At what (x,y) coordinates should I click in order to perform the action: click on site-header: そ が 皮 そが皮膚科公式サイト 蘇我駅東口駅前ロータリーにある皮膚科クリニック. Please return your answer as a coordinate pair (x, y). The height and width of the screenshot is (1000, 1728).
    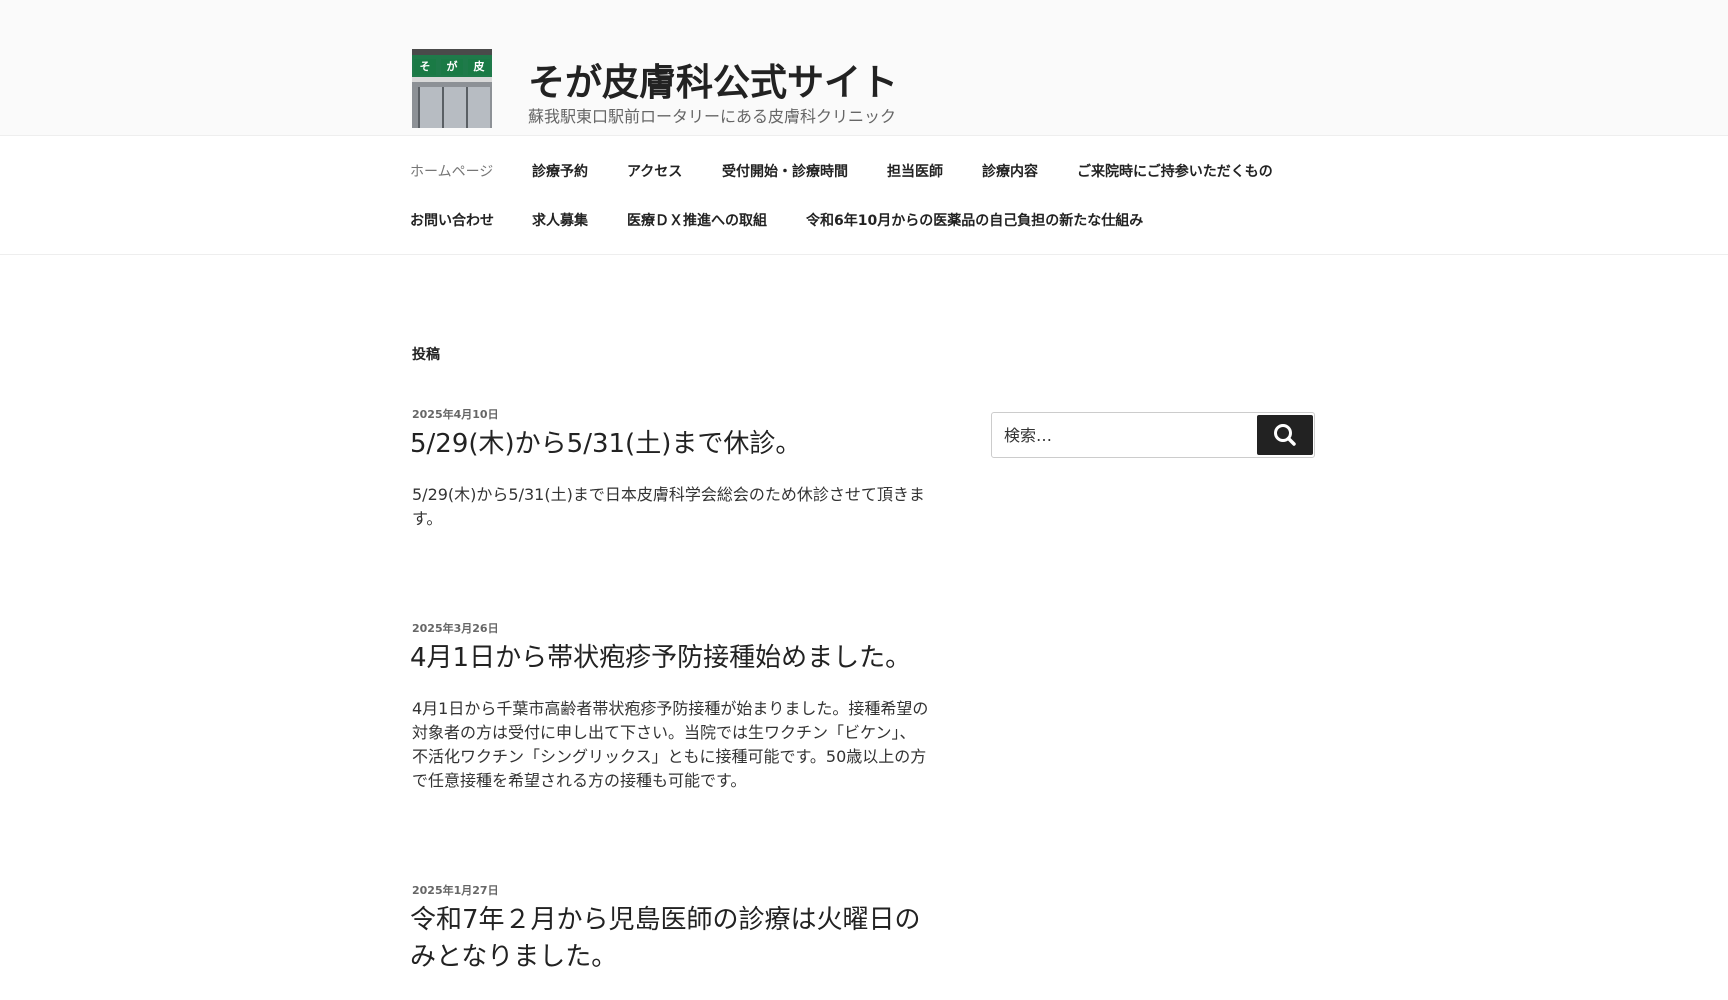
    Looking at the image, I should click on (864, 68).